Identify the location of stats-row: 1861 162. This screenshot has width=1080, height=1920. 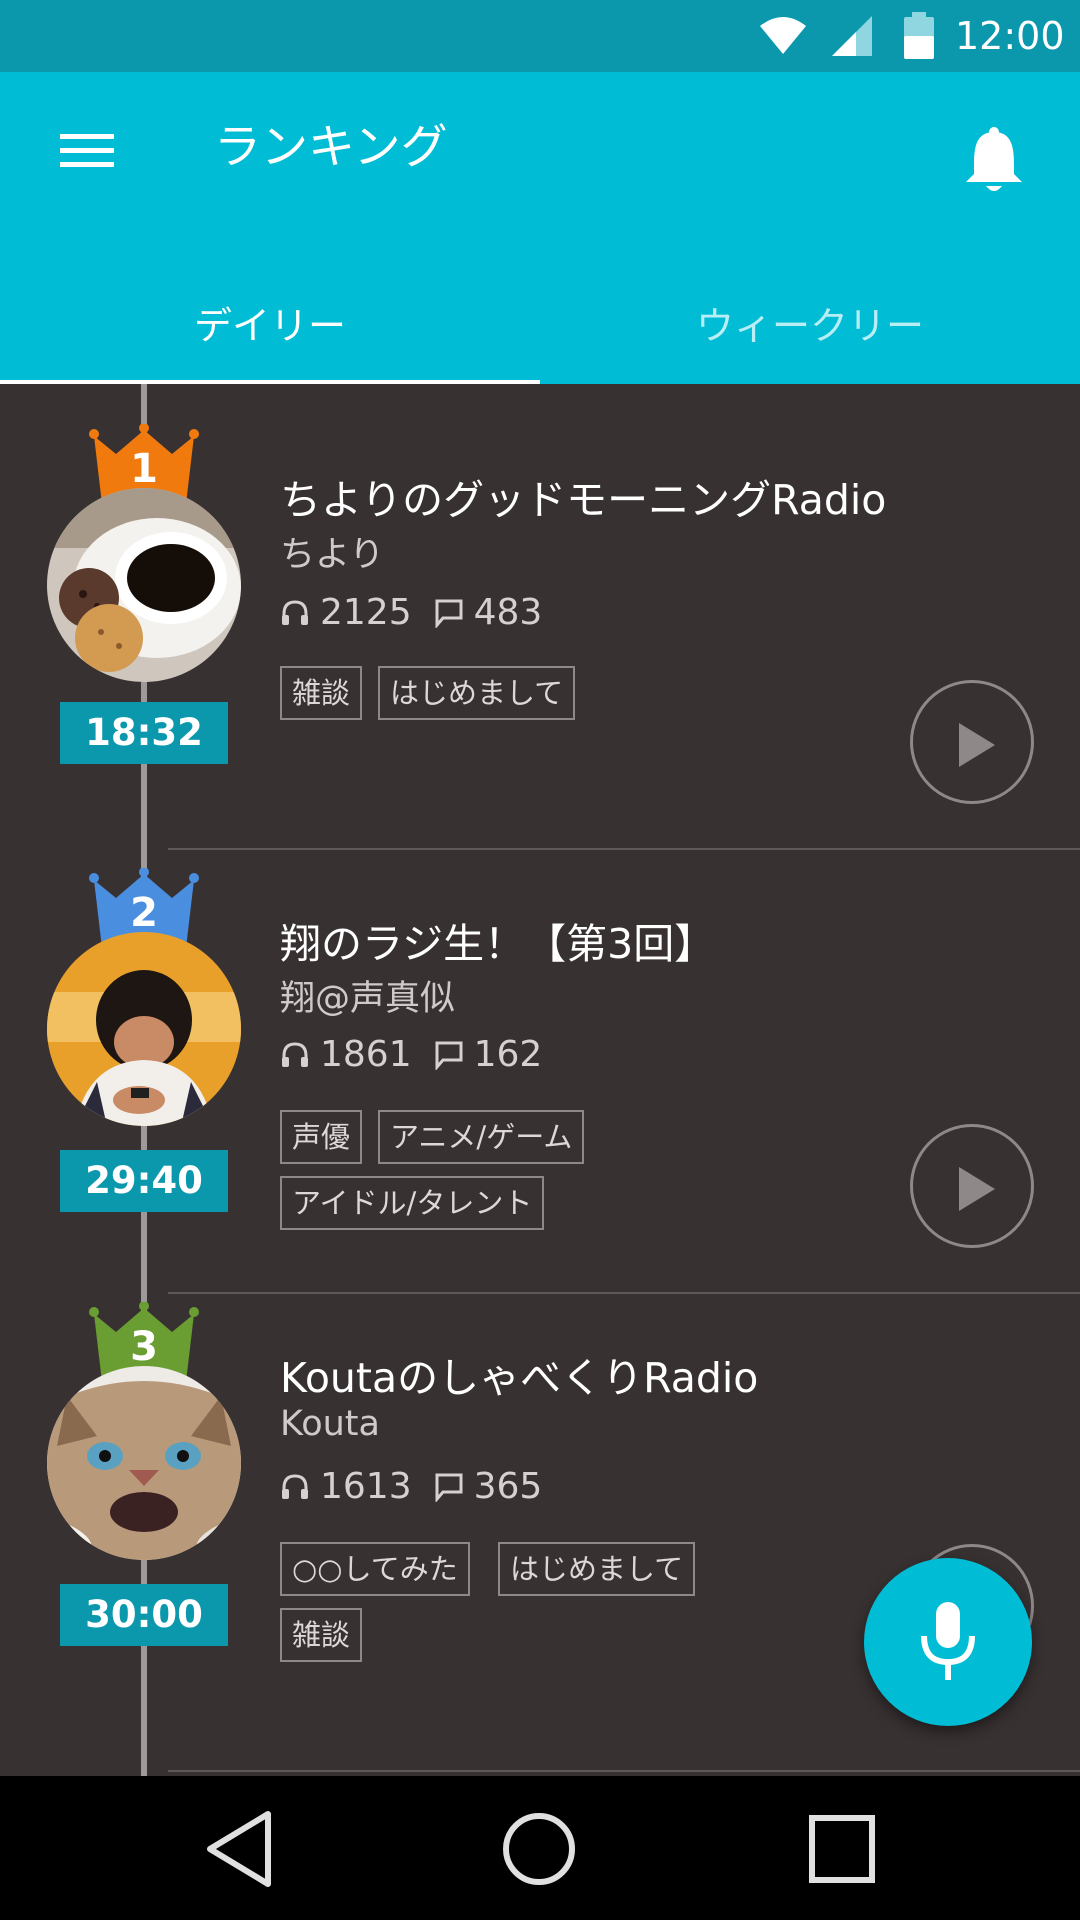
(411, 1055).